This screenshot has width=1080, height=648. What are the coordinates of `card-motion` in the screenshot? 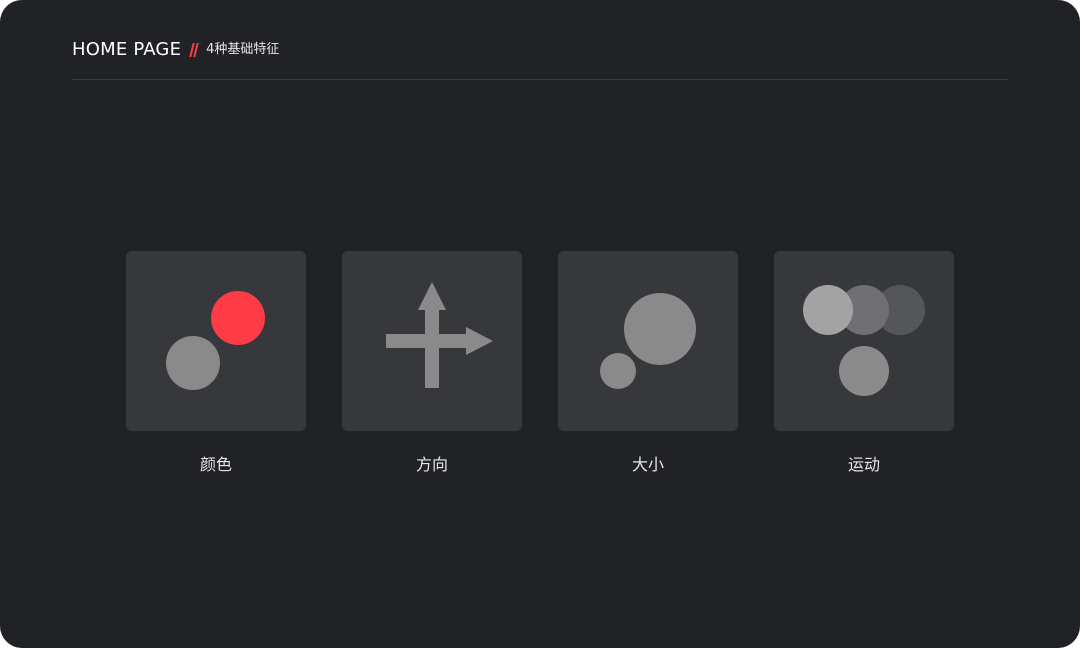 It's located at (864, 341).